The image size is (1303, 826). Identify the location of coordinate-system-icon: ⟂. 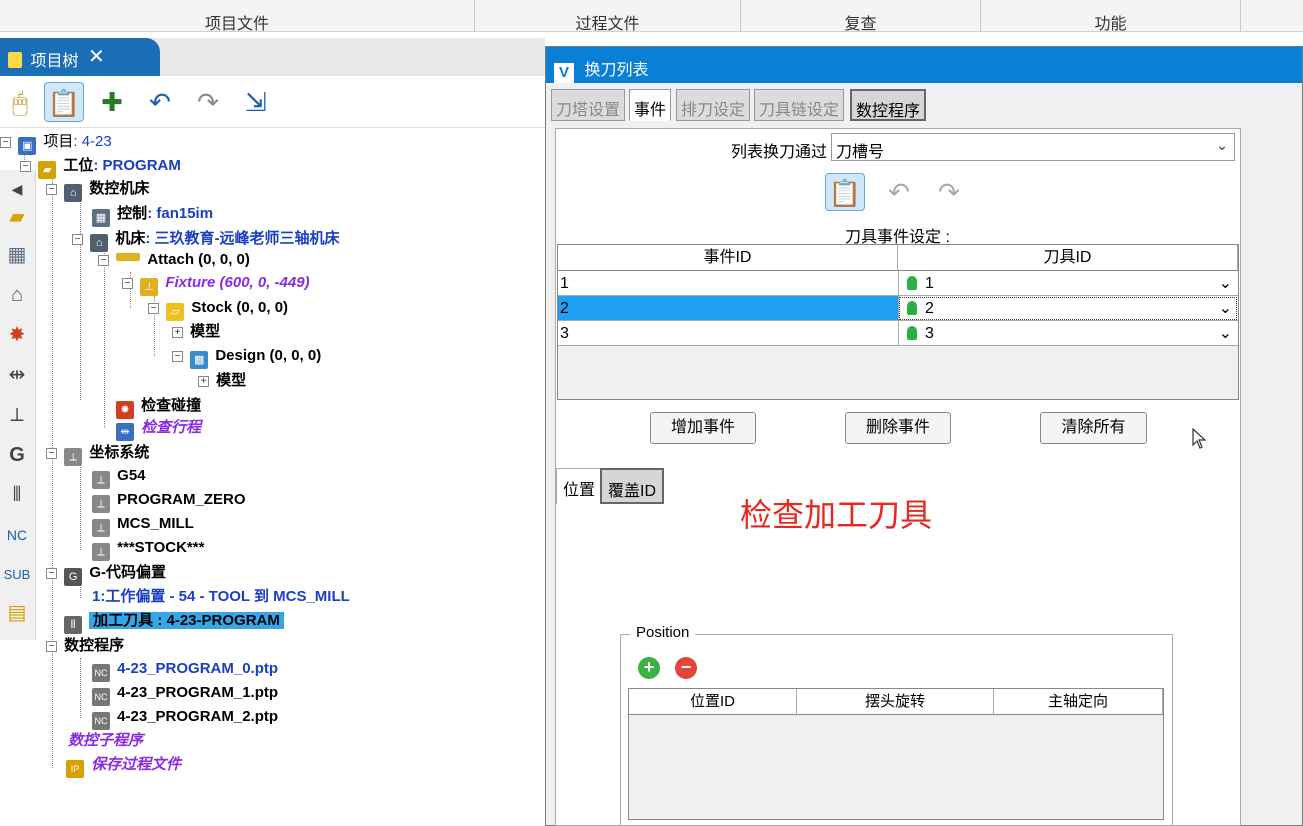
(17, 415).